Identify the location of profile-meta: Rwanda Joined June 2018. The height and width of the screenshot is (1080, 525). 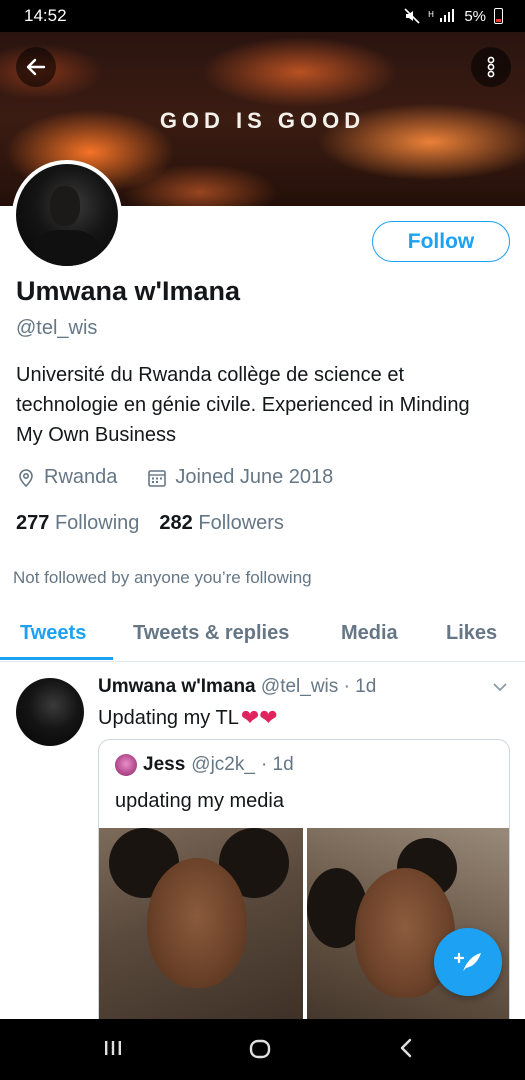
(174, 477).